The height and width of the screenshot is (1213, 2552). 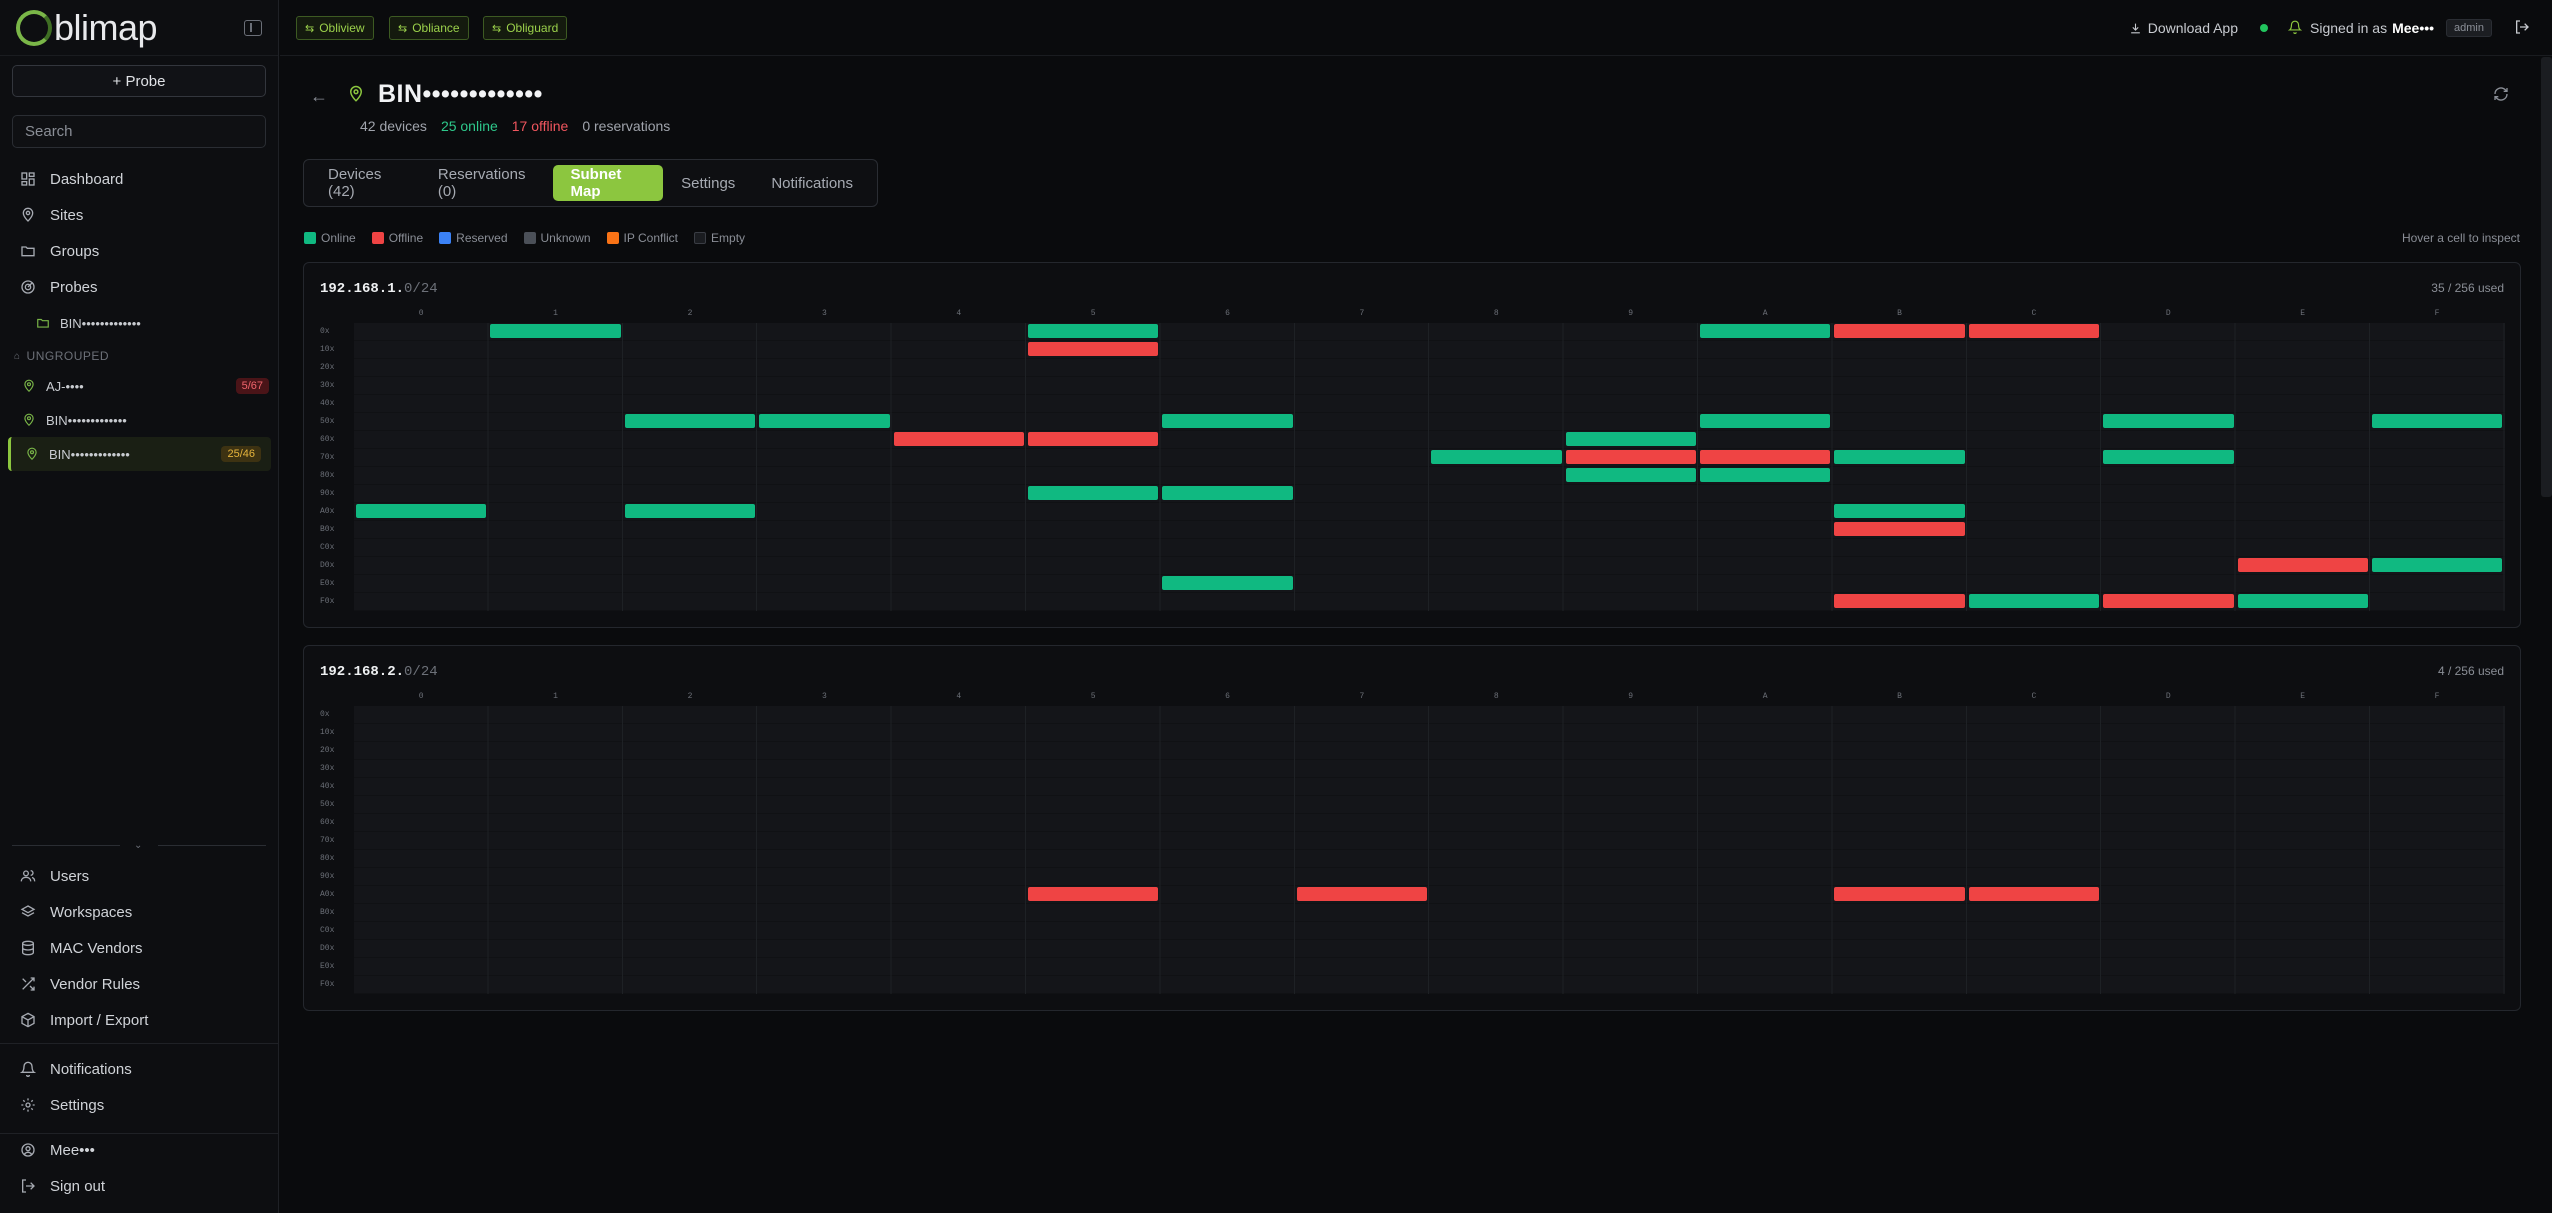 What do you see at coordinates (1765, 696) in the screenshot?
I see `grid-col-header: A` at bounding box center [1765, 696].